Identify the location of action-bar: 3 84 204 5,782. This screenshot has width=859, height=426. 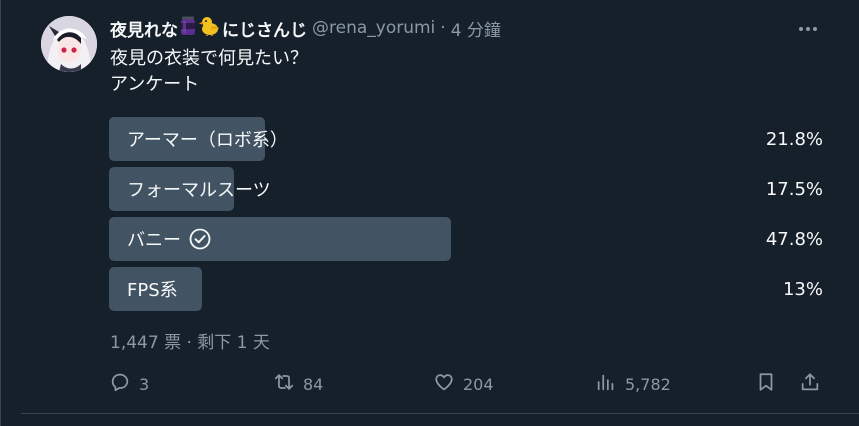
(469, 384).